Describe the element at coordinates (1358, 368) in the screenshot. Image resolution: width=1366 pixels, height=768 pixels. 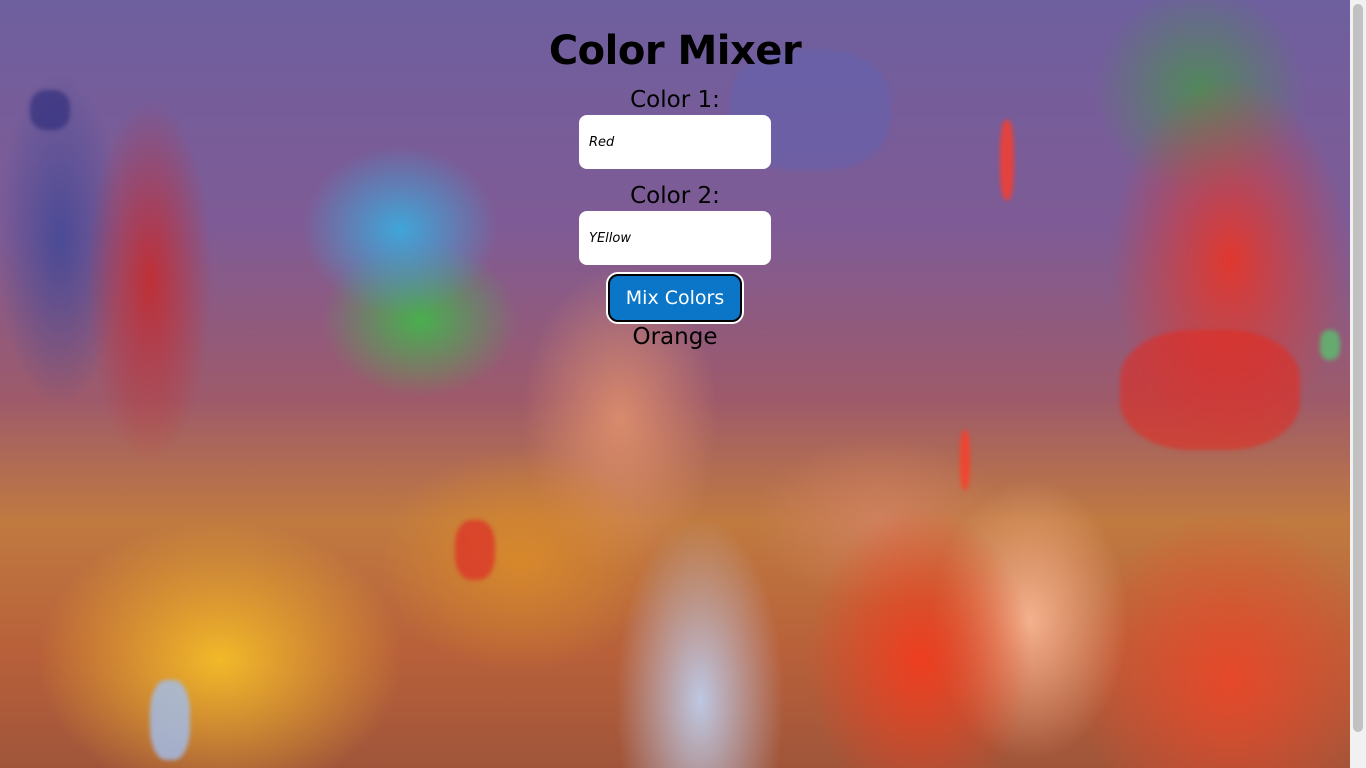
I see `scrollbar-thumb` at that location.